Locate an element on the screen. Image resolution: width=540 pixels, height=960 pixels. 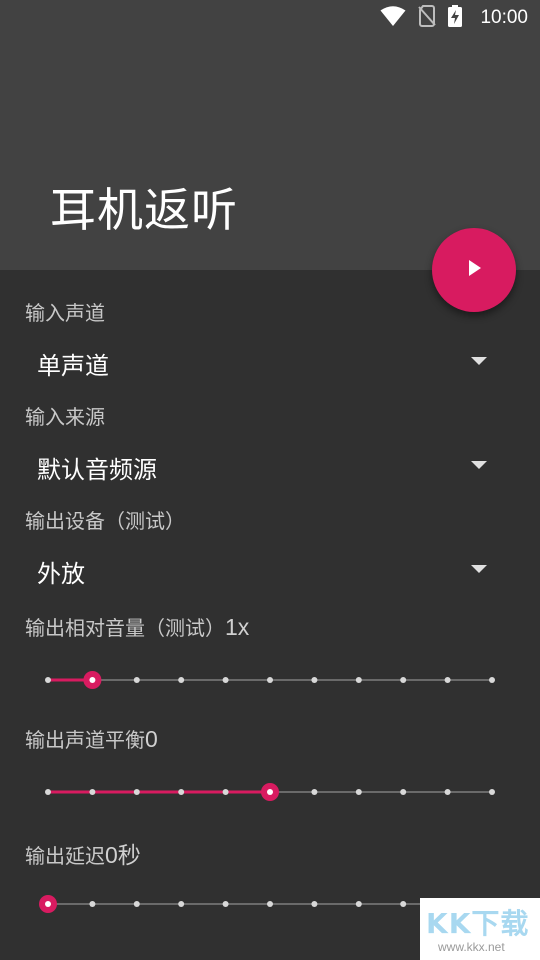
status-time: 10:00 is located at coordinates (504, 17).